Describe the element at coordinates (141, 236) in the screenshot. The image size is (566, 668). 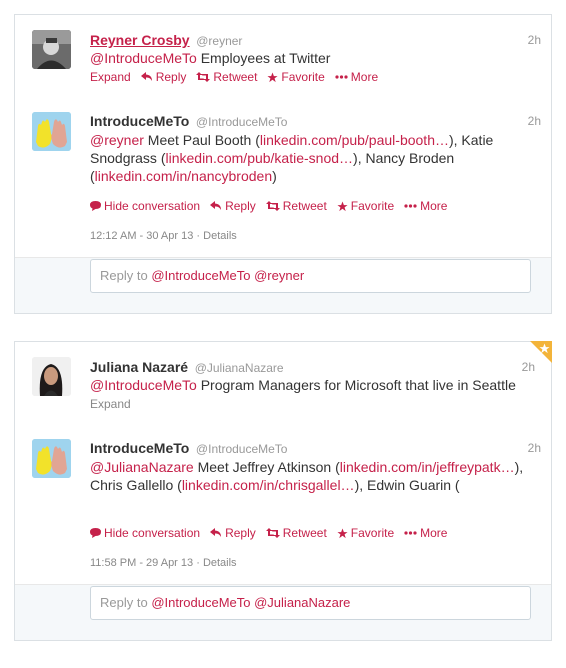
I see `timestamp: 12:12 AM - 30 Apr 13` at that location.